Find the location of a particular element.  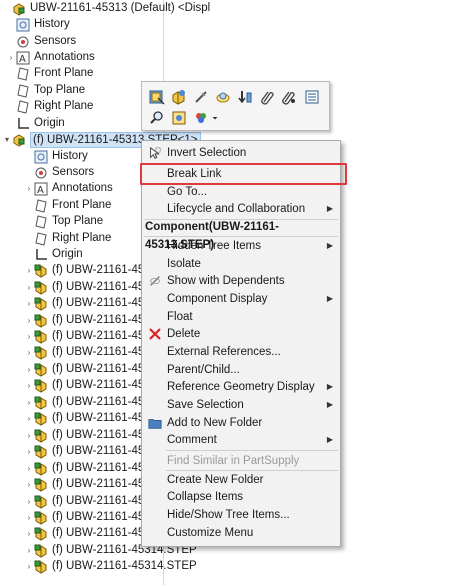

zoom-to-selection-icon is located at coordinates (157, 118).